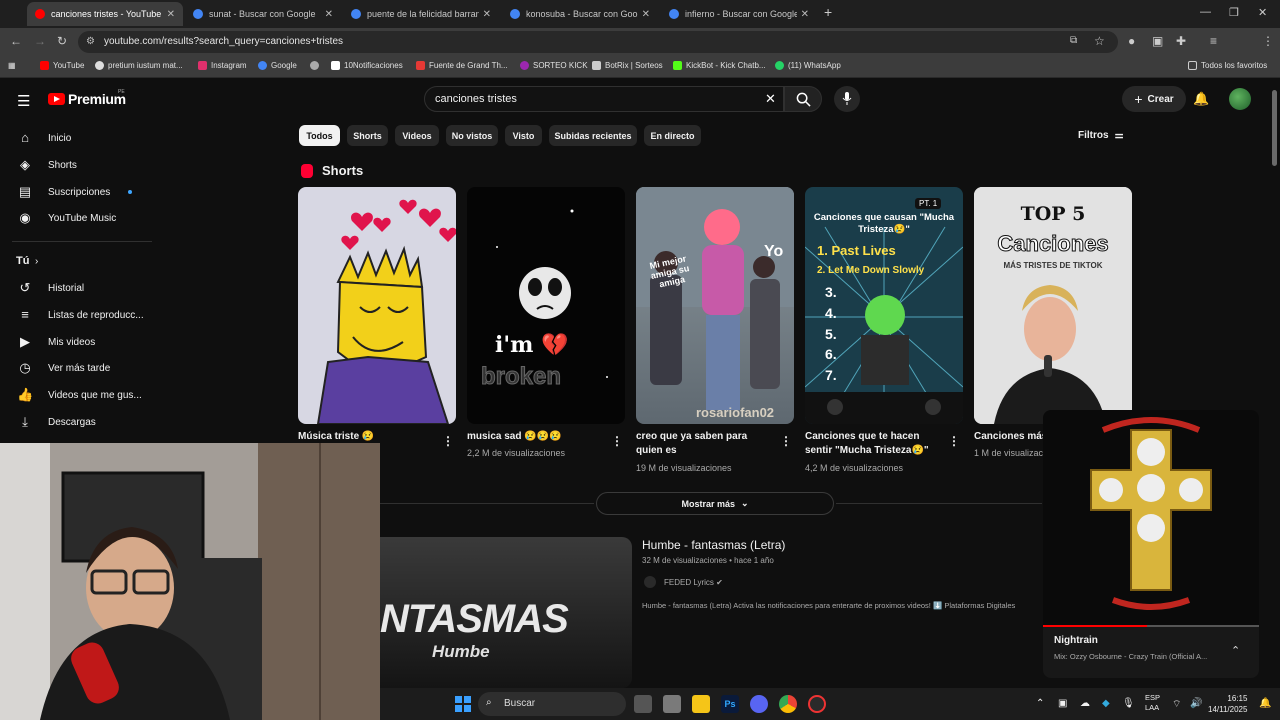 The image size is (1280, 720). What do you see at coordinates (1201, 99) in the screenshot?
I see `notifications-bell-icon: 🔔` at bounding box center [1201, 99].